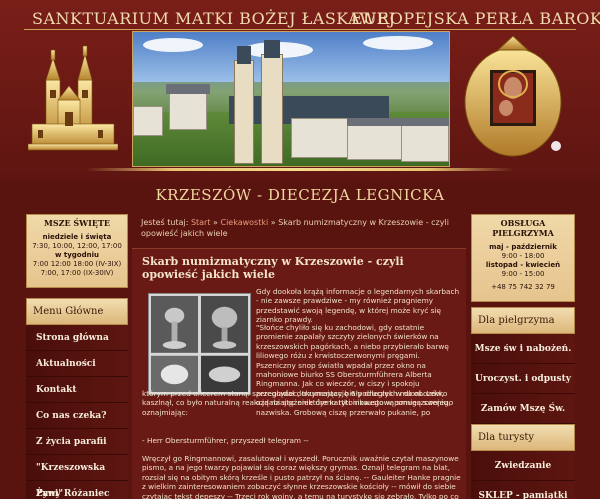  I want to click on mass-line: 7:00, 17:00 (IX-30IV), so click(77, 273).